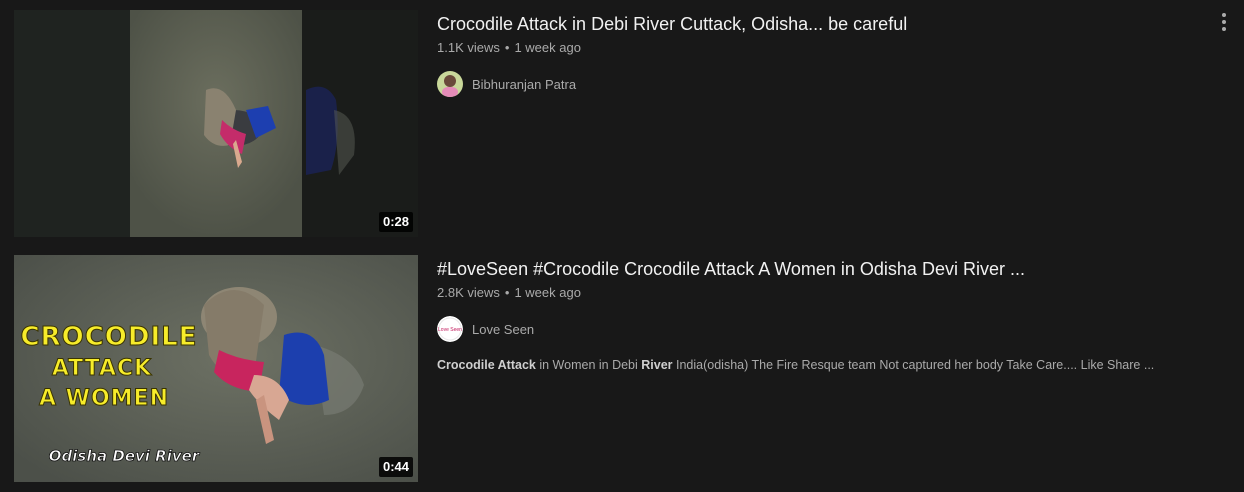  I want to click on thumbnail-overlay-caption: Odisha Devi River, so click(125, 456).